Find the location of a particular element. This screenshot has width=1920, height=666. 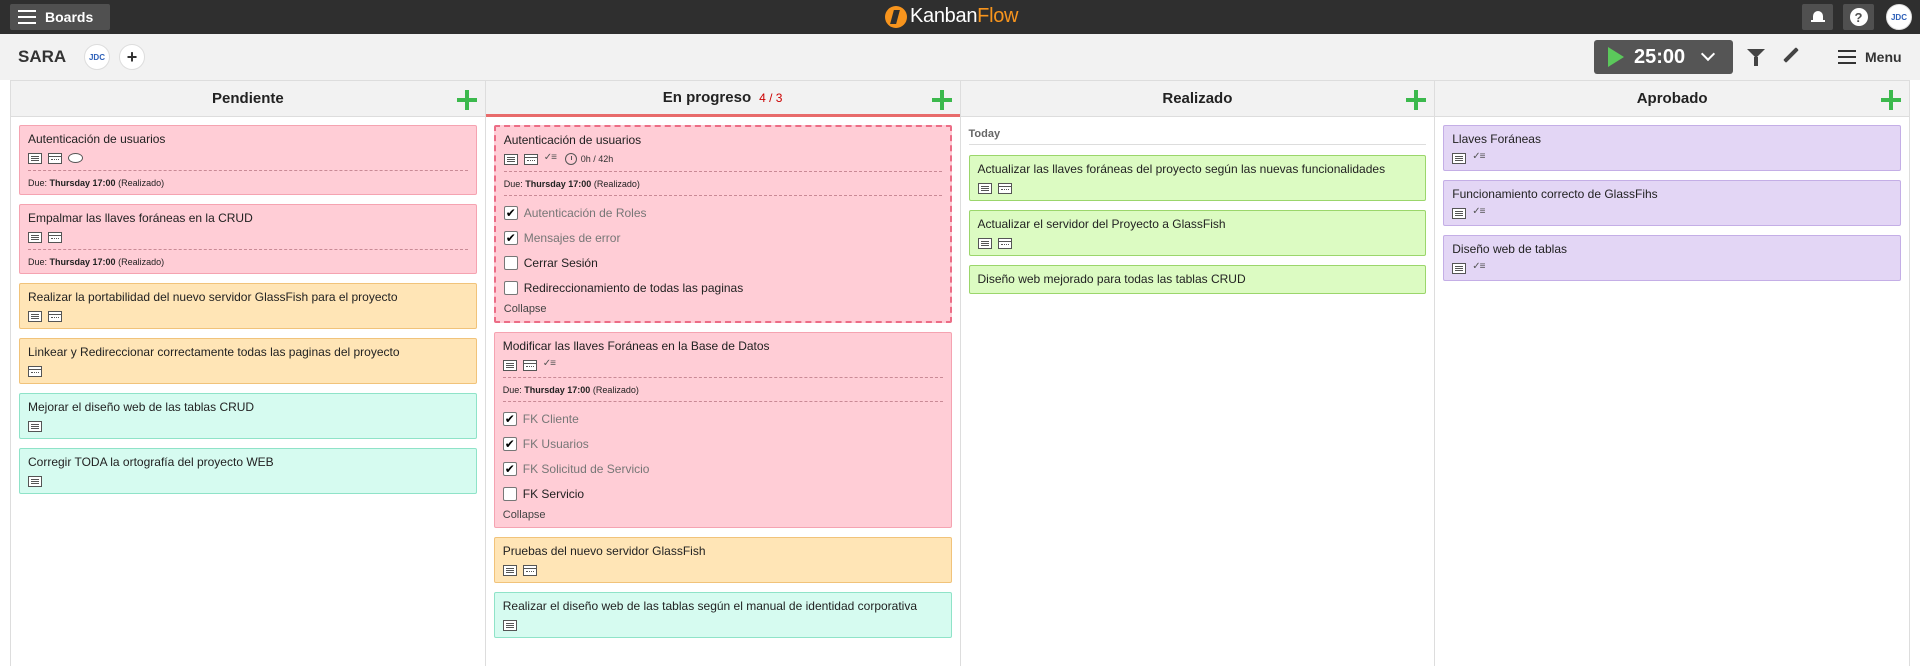

subtask-item: ✔ Autenticación de Roles is located at coordinates (722, 212).